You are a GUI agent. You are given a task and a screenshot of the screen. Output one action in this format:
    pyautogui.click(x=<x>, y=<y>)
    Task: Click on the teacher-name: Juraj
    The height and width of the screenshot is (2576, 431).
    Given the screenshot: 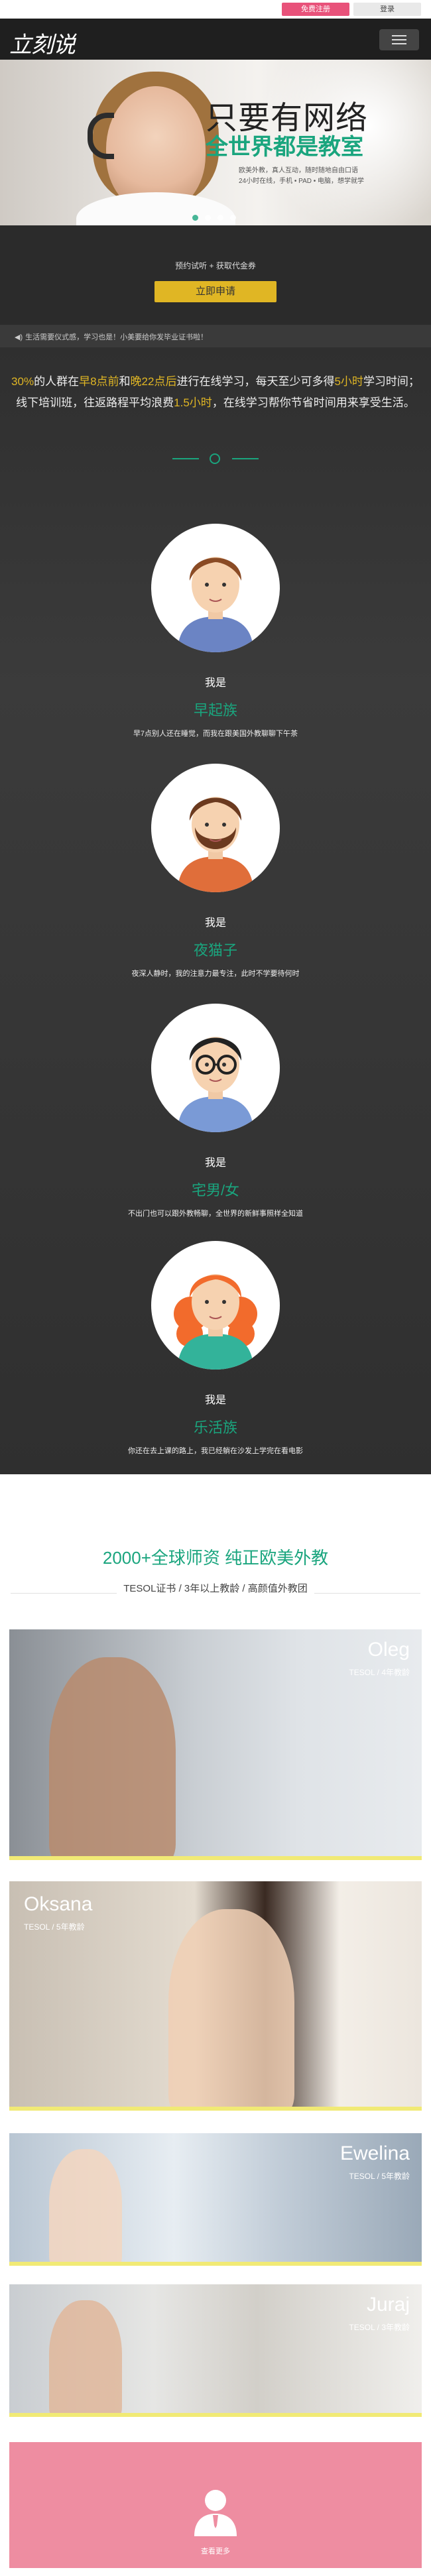 What is the action you would take?
    pyautogui.click(x=388, y=2305)
    